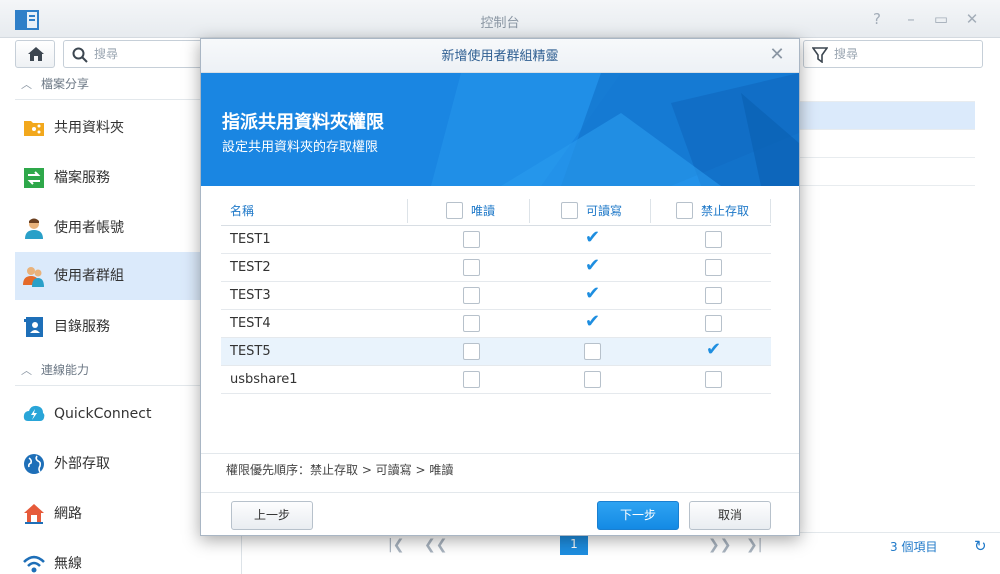  I want to click on window-title: 控制台, so click(500, 23).